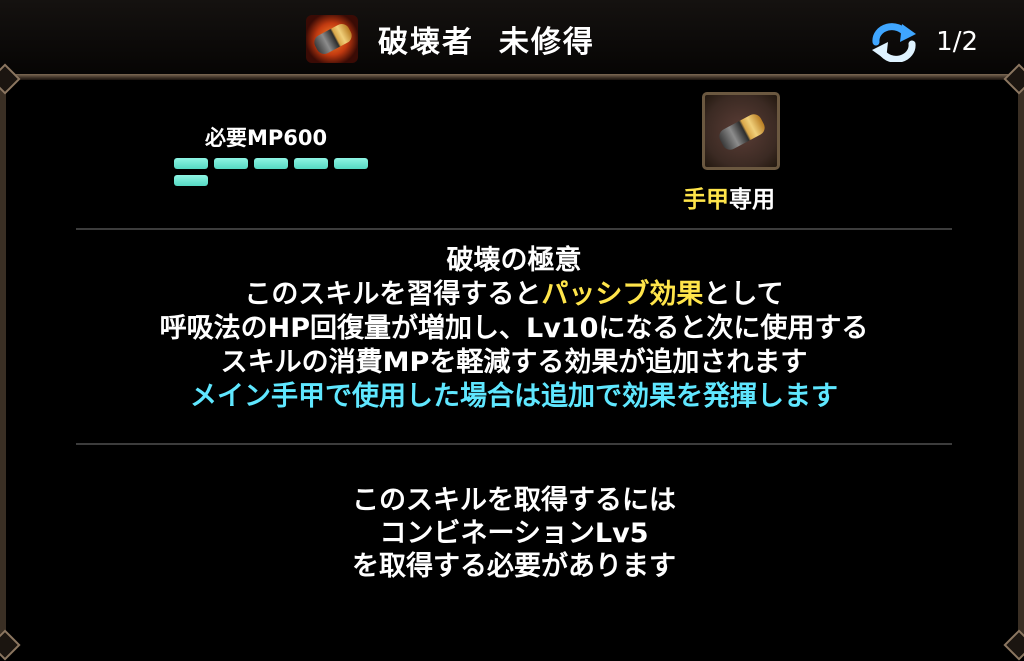 This screenshot has height=661, width=1024. I want to click on requirement-line-2: コンビネーションLv5, so click(514, 533).